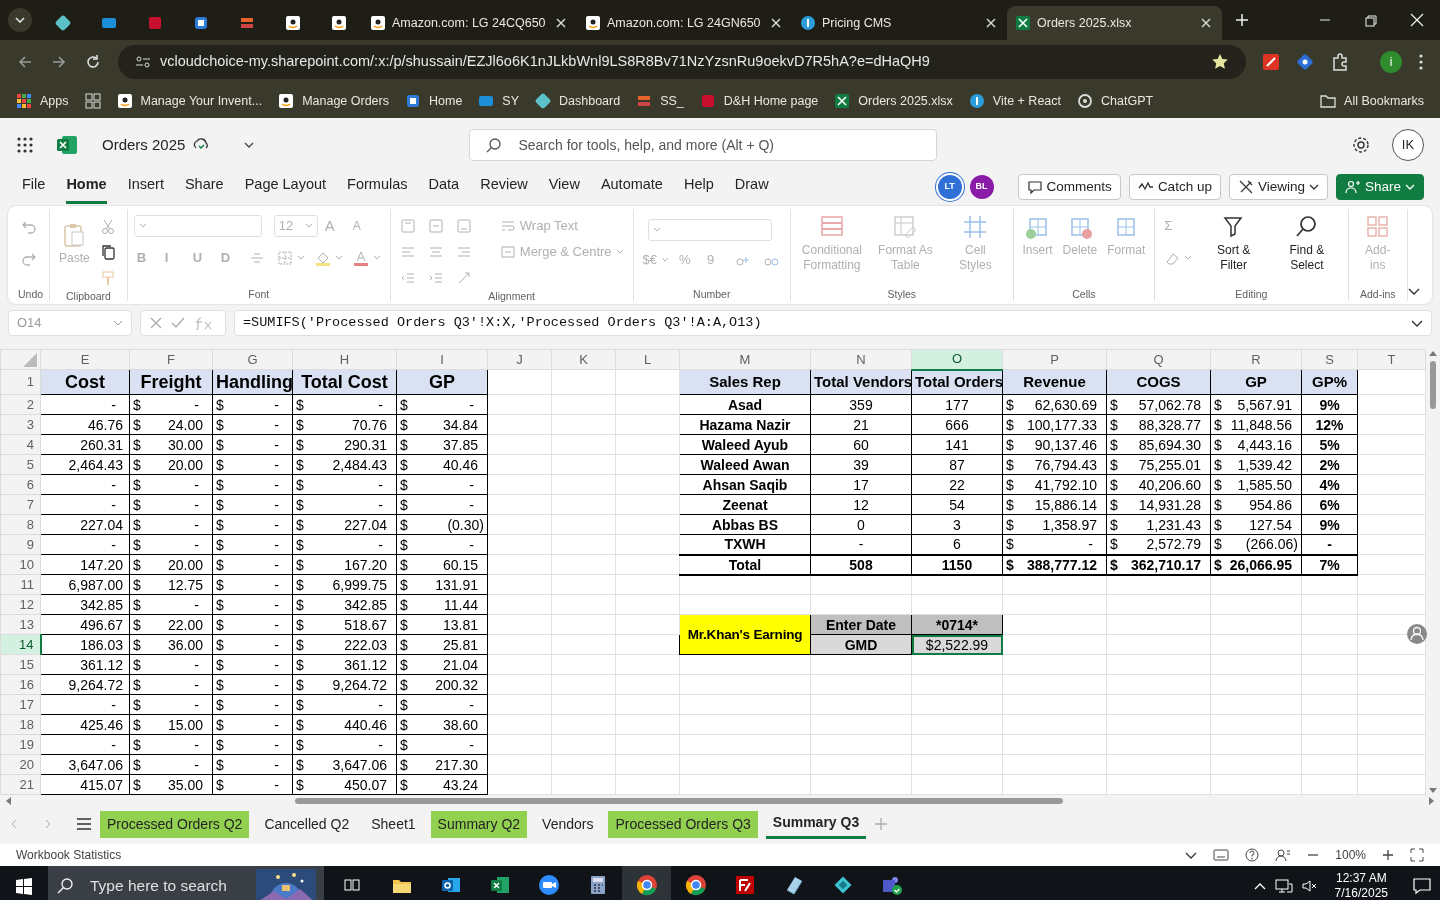 This screenshot has height=900, width=1440. I want to click on menu-tab: Help, so click(698, 187).